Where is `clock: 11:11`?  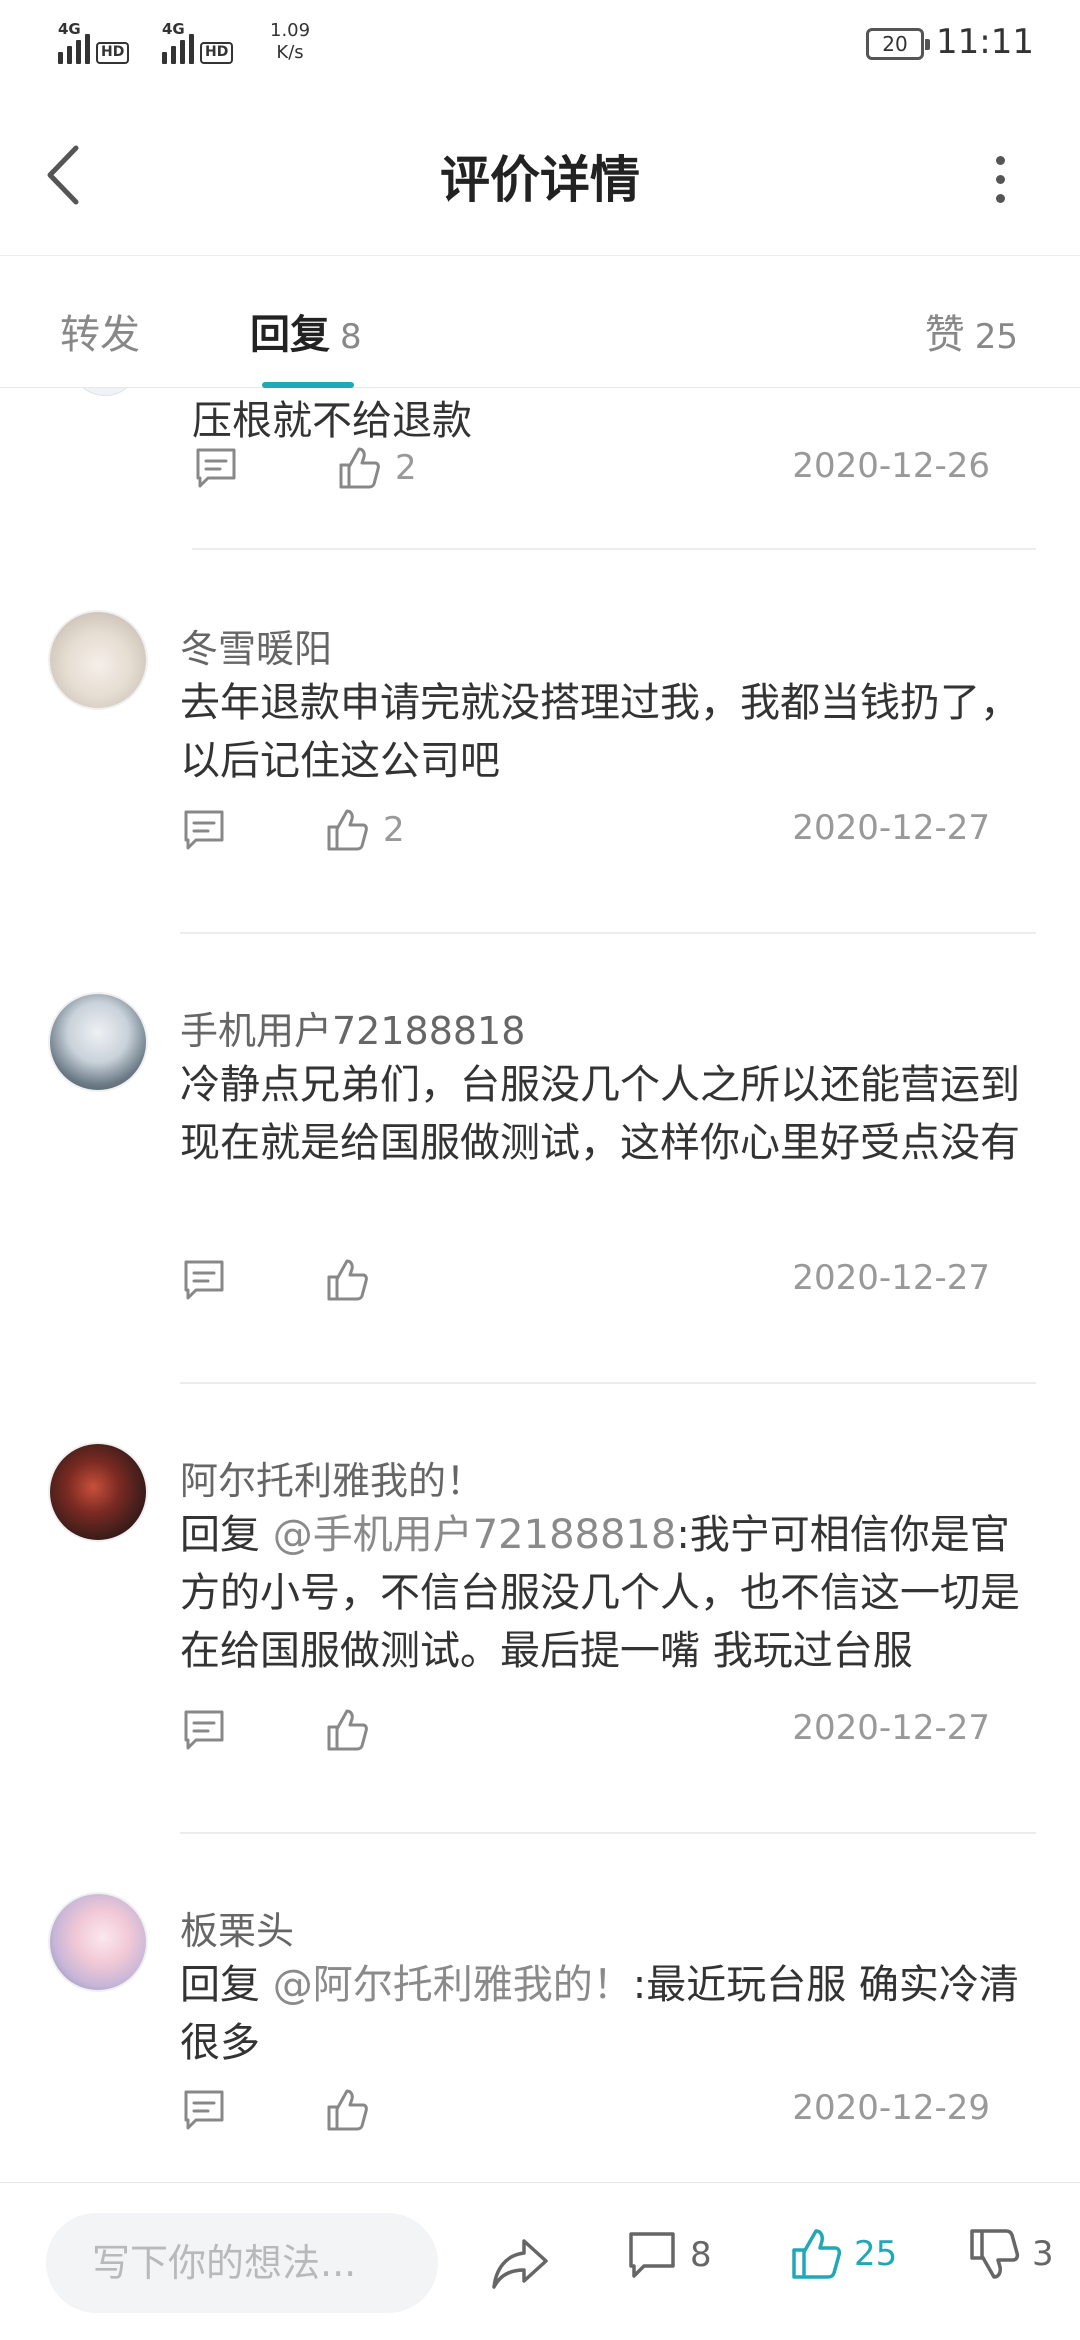 clock: 11:11 is located at coordinates (985, 42).